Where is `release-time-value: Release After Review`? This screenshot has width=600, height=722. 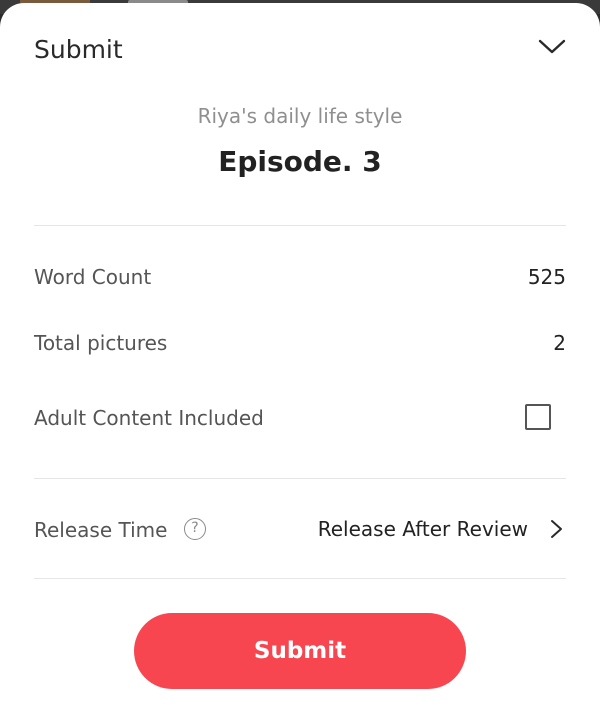
release-time-value: Release After Review is located at coordinates (422, 529).